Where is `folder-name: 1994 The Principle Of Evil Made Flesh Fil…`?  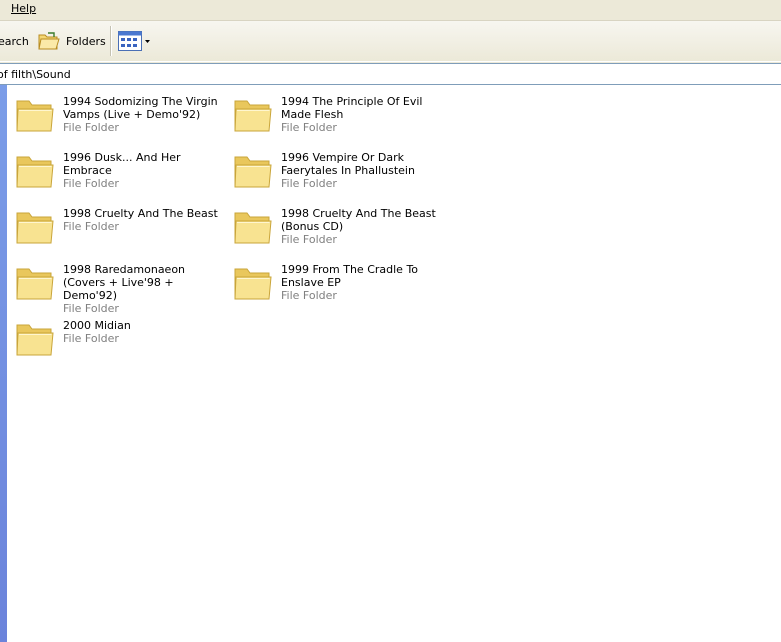 folder-name: 1994 The Principle Of Evil Made Flesh Fil… is located at coordinates (364, 114).